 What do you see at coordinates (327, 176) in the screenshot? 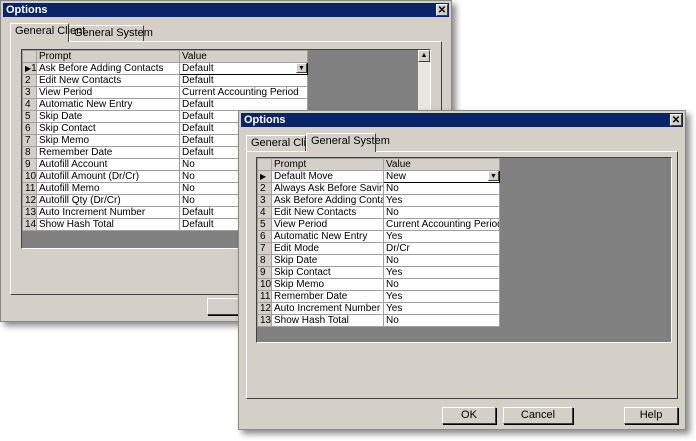
I see `prompt-cell: Default Move` at bounding box center [327, 176].